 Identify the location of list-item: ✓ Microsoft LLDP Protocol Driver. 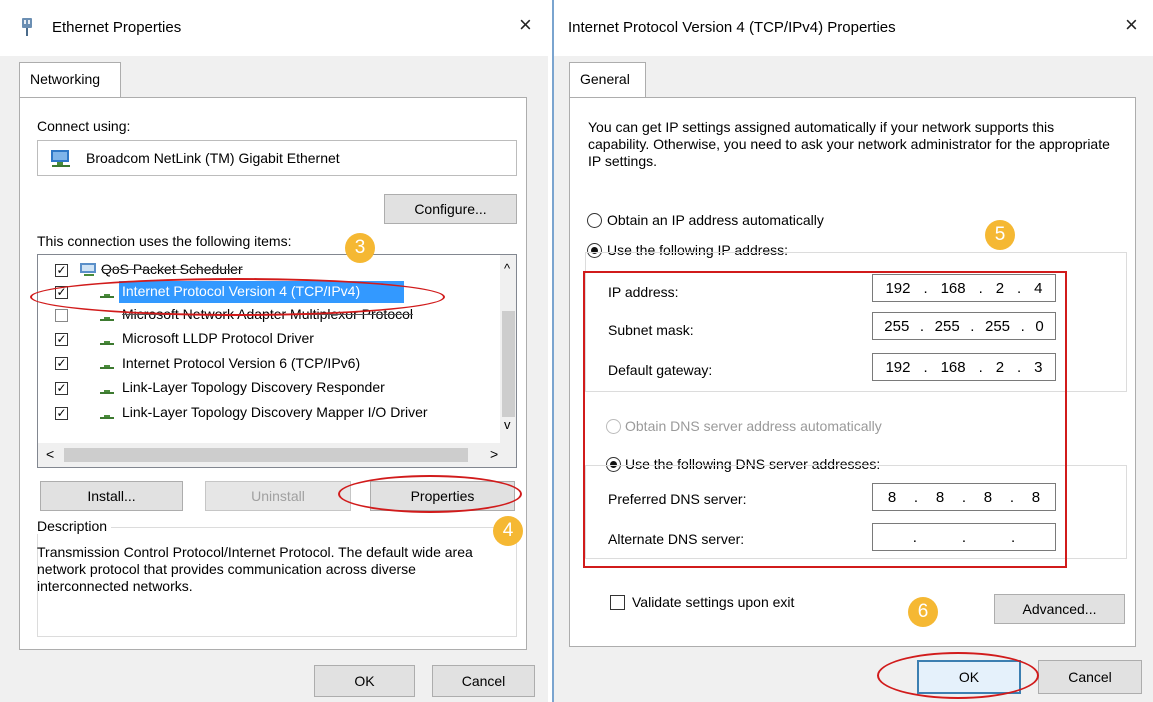
(269, 339).